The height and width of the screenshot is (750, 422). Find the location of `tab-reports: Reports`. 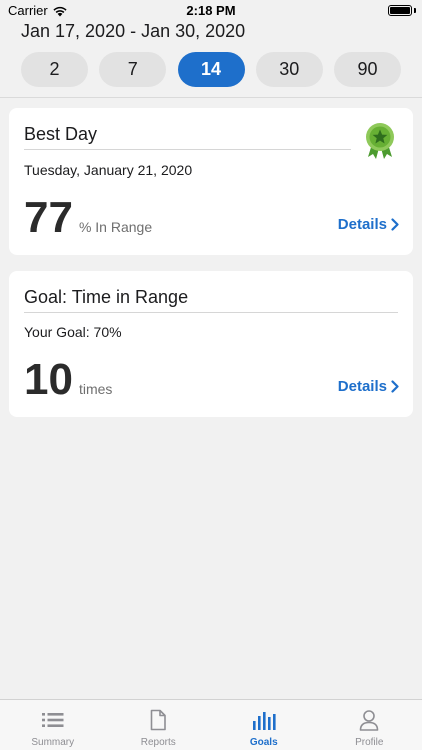

tab-reports: Reports is located at coordinates (159, 725).